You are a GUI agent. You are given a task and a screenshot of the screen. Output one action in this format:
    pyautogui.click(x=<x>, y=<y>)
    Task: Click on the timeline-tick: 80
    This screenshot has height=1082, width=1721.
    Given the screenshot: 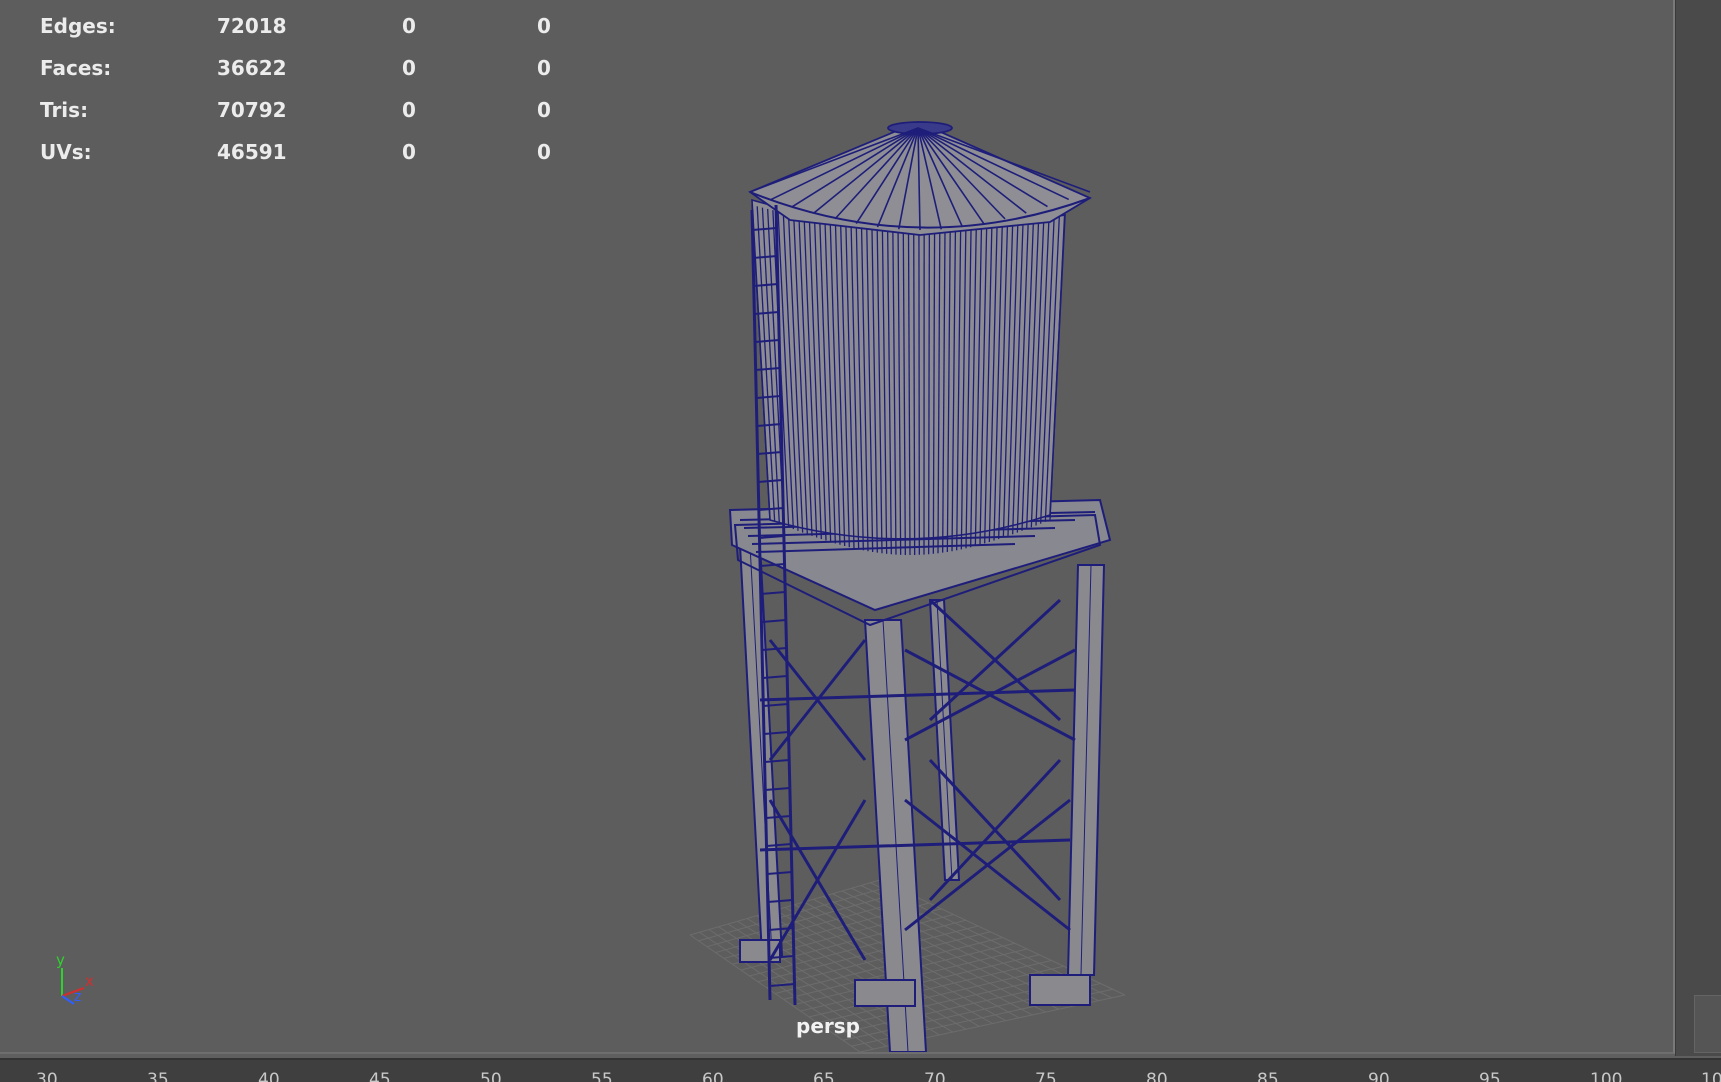 What is the action you would take?
    pyautogui.click(x=1157, y=1076)
    